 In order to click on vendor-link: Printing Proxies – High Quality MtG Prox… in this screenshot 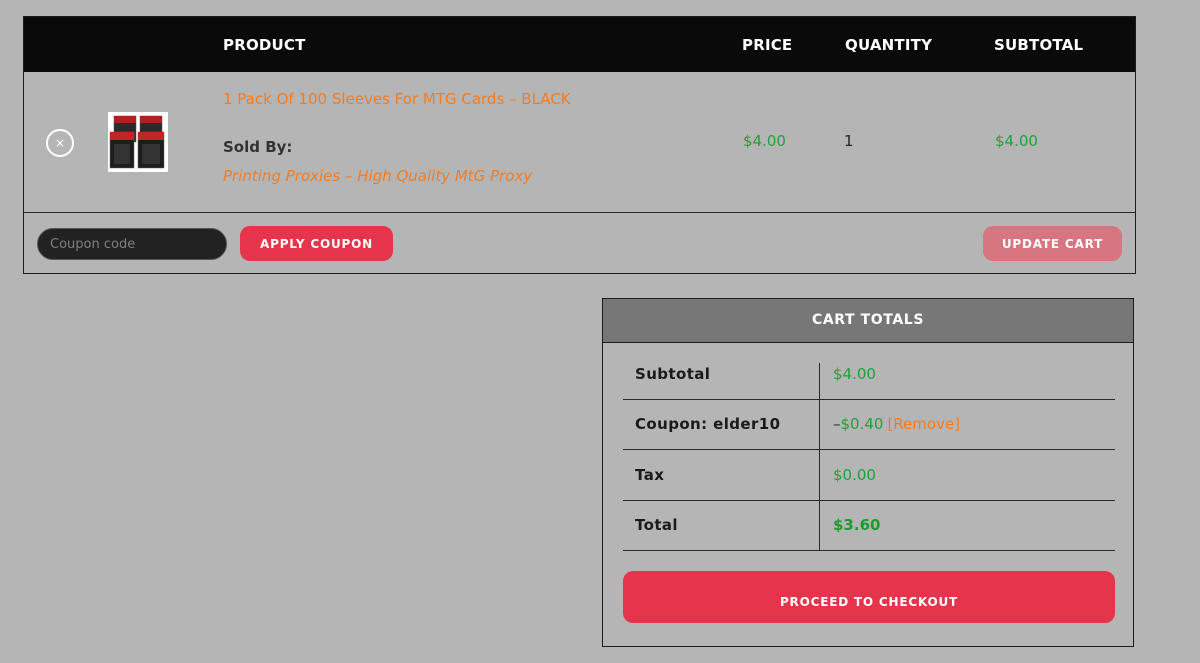, I will do `click(377, 176)`.